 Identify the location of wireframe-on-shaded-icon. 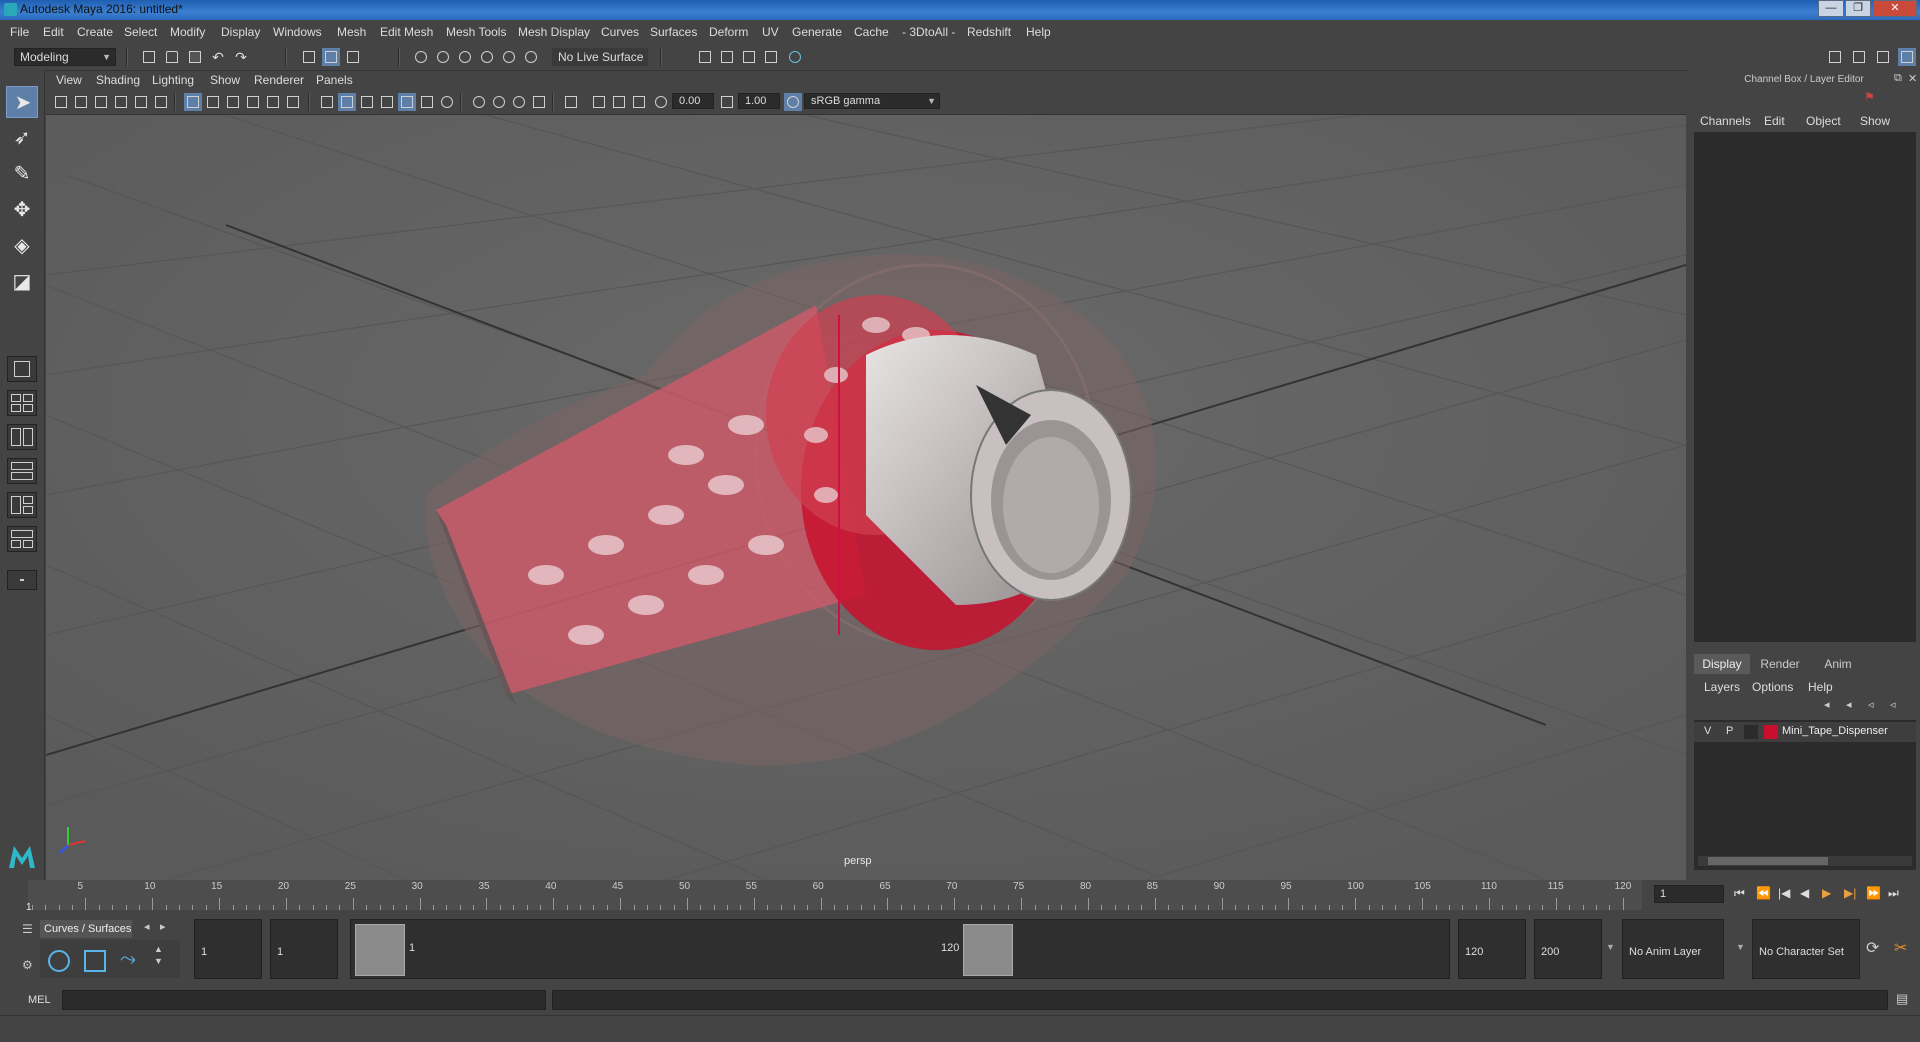
(387, 102).